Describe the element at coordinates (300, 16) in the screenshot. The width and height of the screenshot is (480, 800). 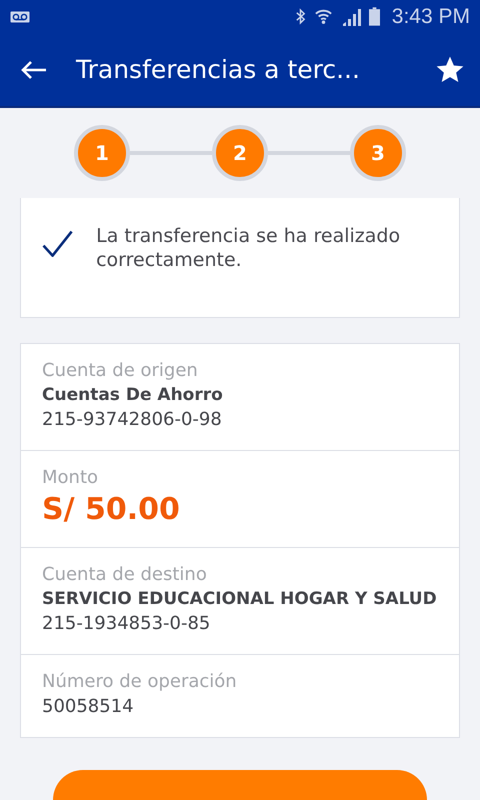
I see `bluetooth-icon` at that location.